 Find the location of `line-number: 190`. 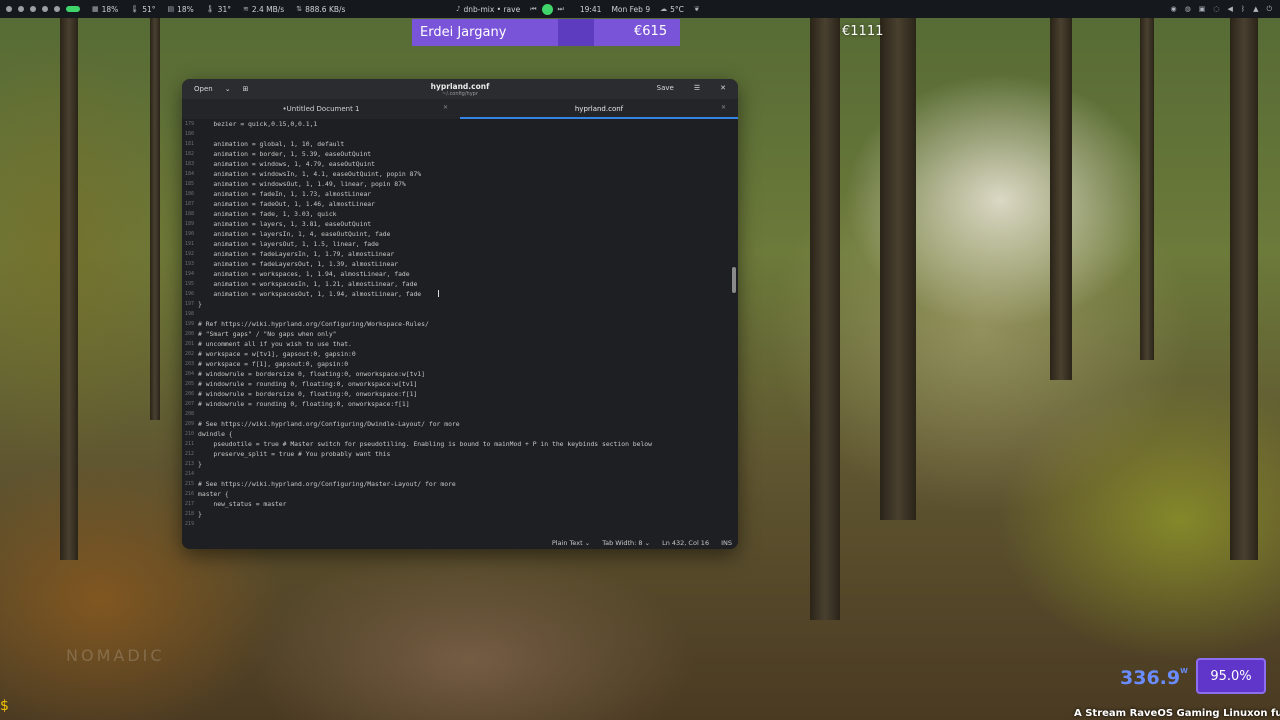

line-number: 190 is located at coordinates (189, 234).